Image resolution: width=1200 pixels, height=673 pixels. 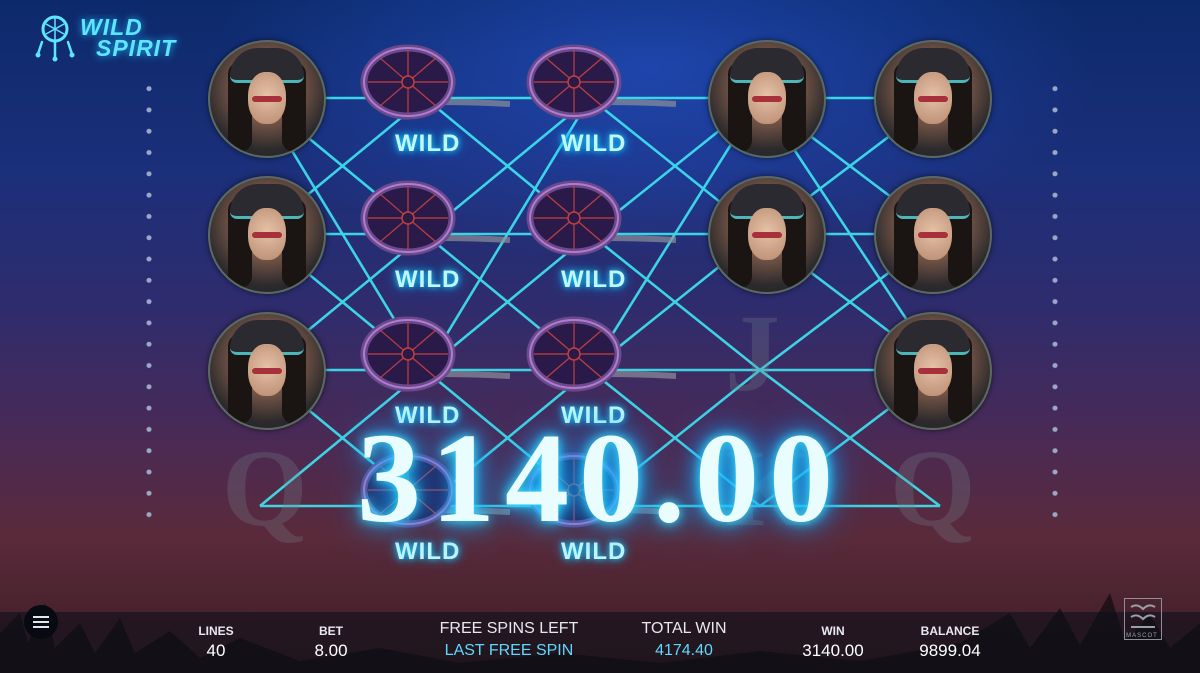 What do you see at coordinates (600, 478) in the screenshot?
I see `big-win-amount: 3140.00` at bounding box center [600, 478].